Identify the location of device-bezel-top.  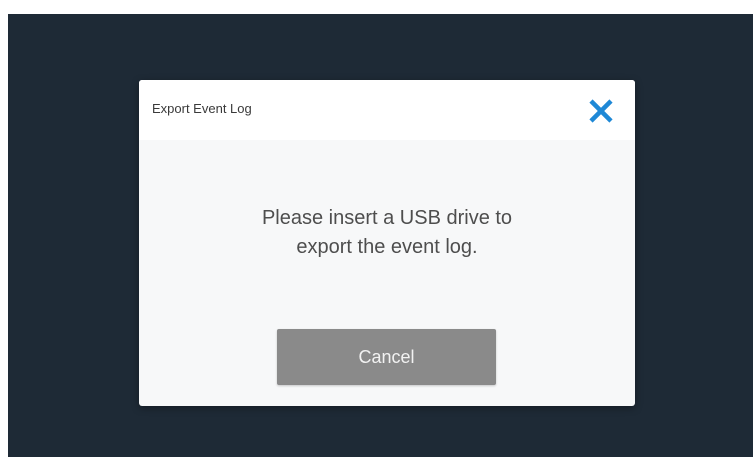
(376, 7).